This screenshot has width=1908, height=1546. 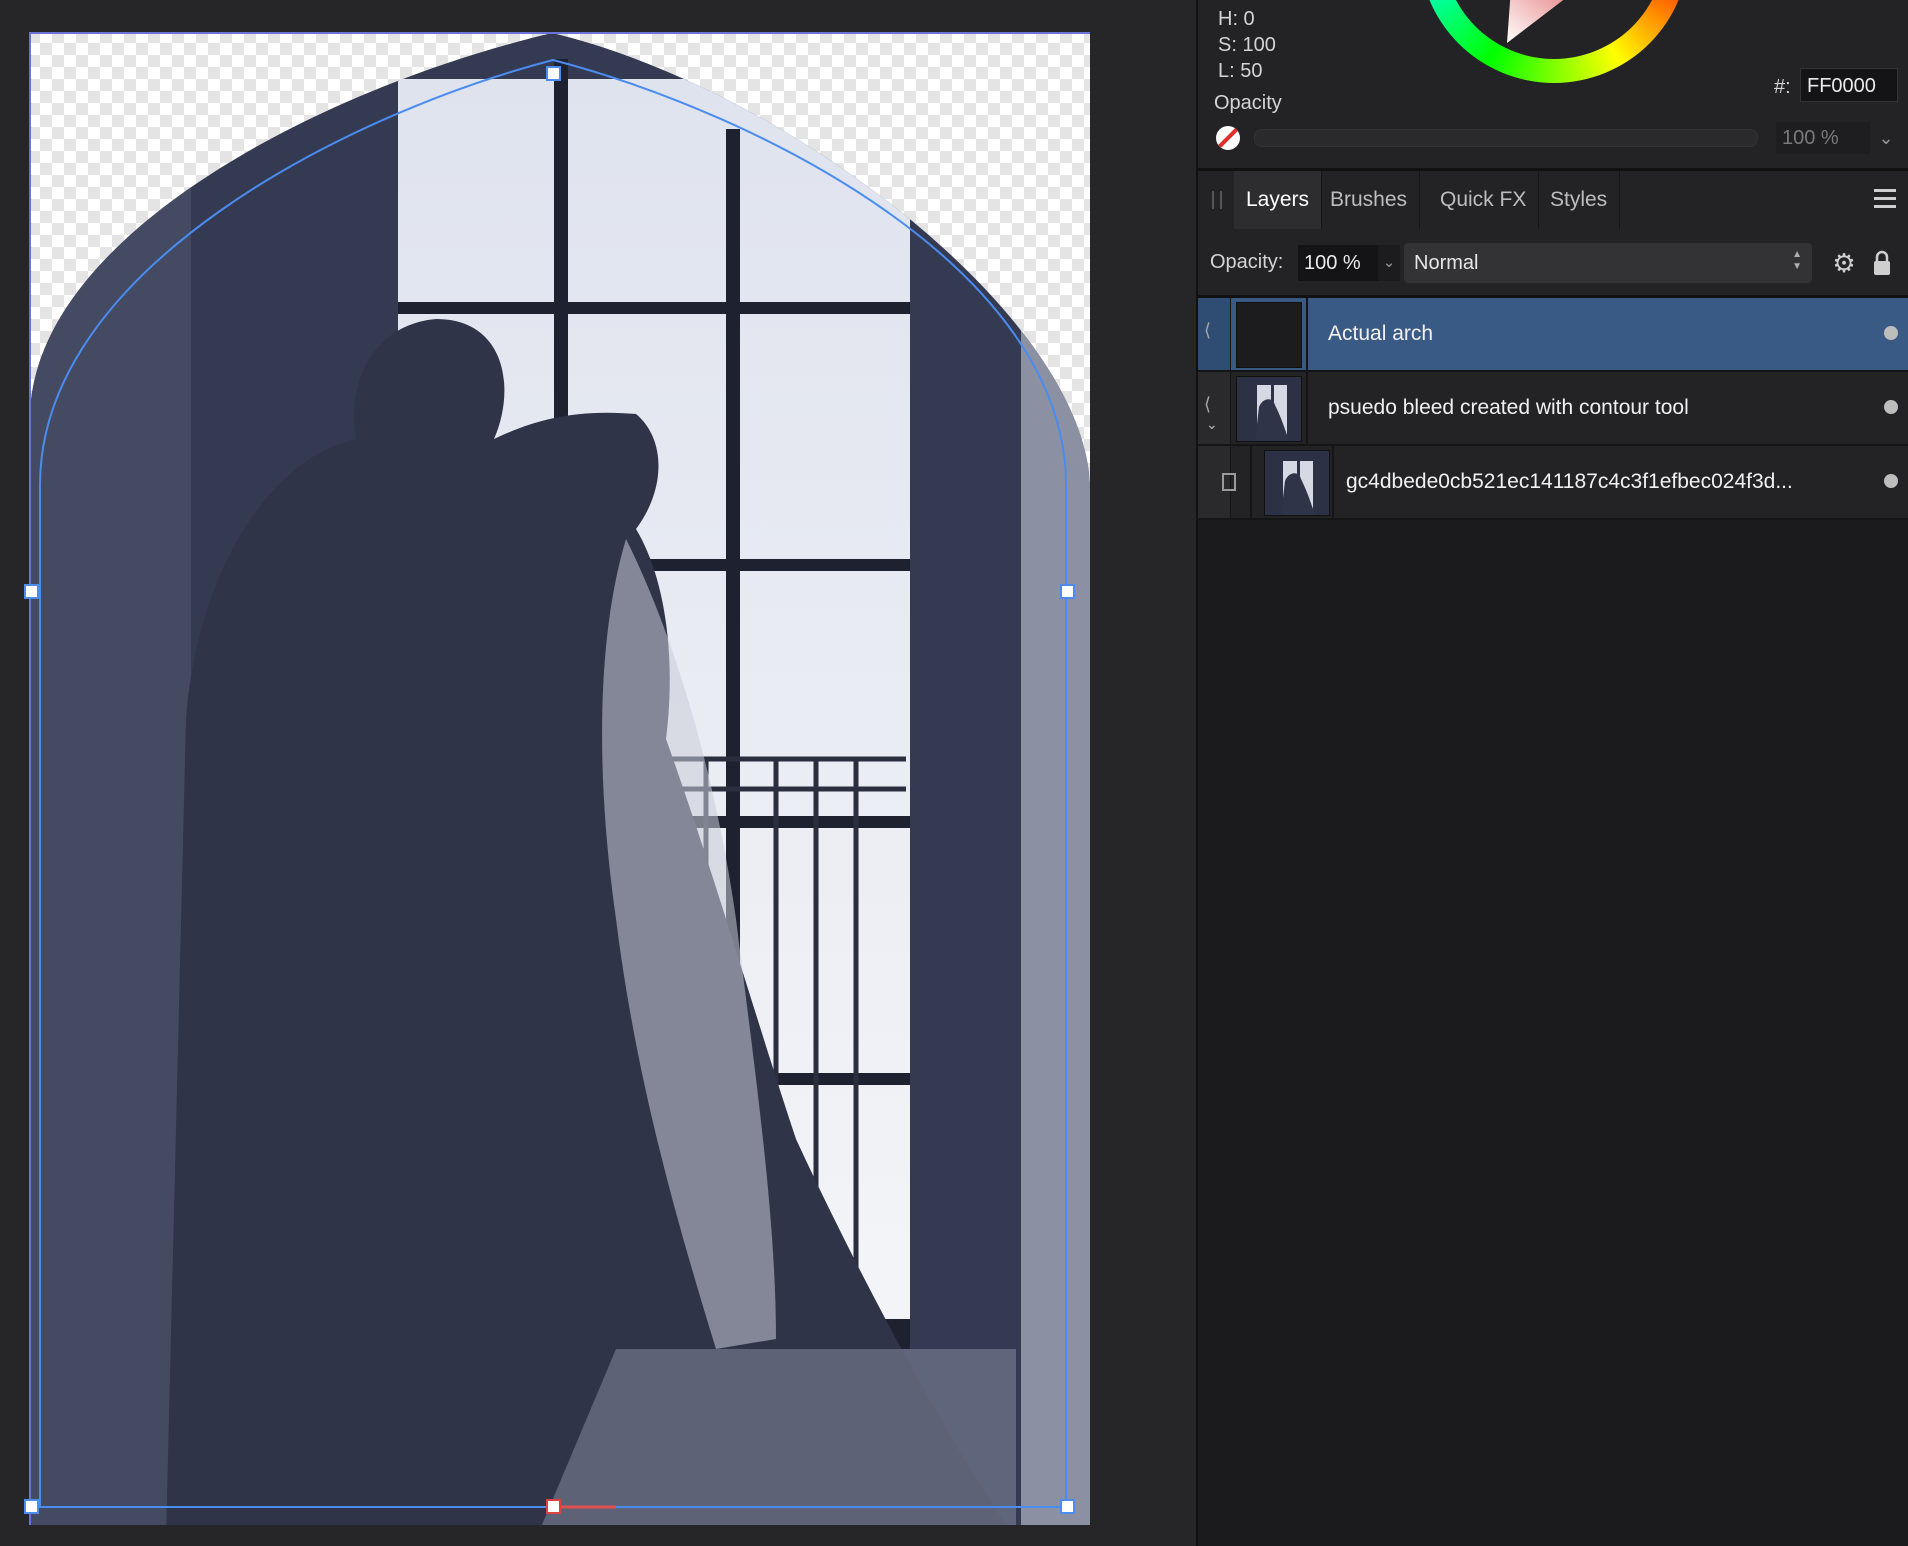 What do you see at coordinates (31, 1506) in the screenshot?
I see `handle-bottom-left` at bounding box center [31, 1506].